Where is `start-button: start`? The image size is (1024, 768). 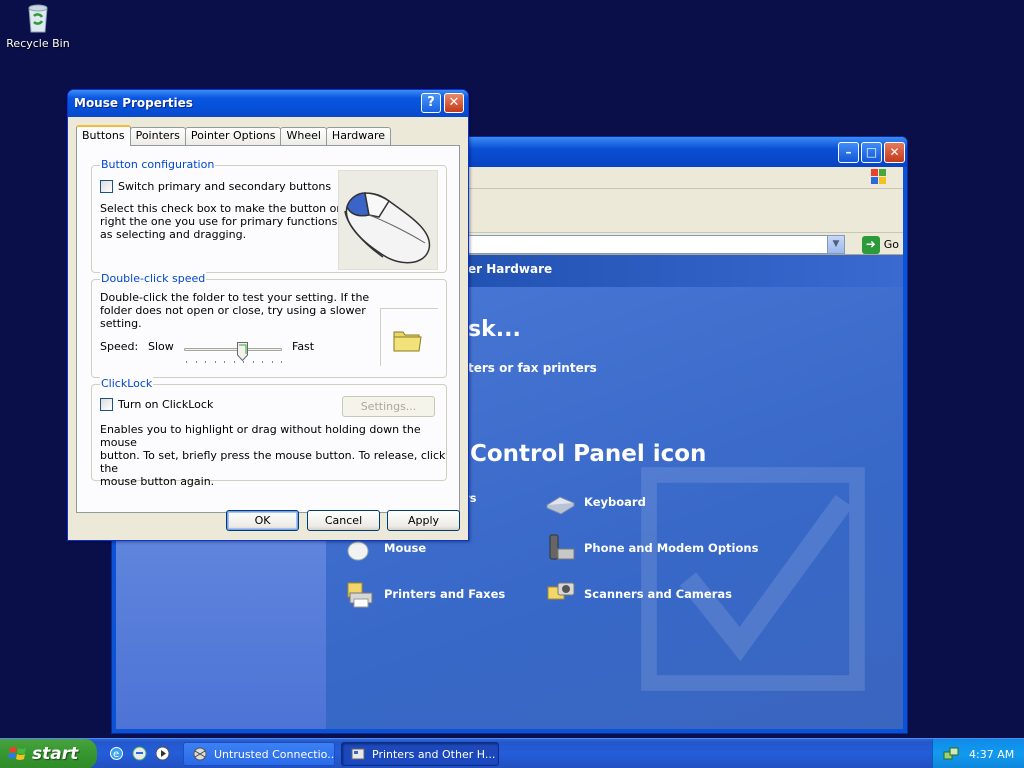
start-button: start is located at coordinates (48, 753).